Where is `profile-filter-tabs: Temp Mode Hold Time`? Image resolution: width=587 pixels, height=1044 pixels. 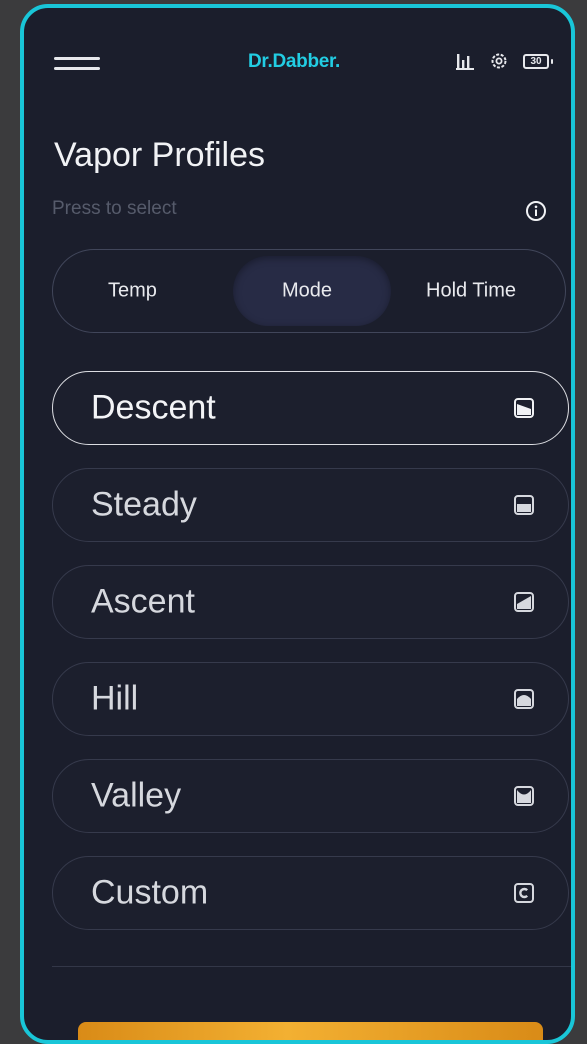
profile-filter-tabs: Temp Mode Hold Time is located at coordinates (309, 291).